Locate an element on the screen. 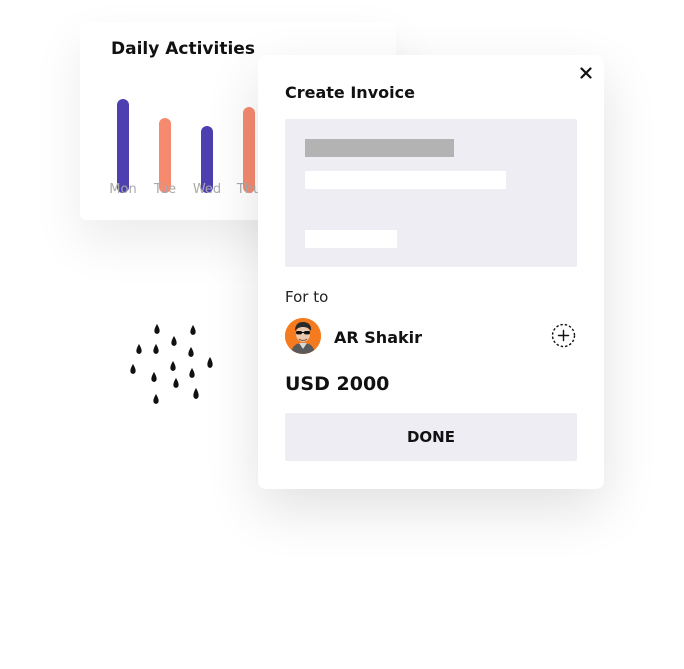  close-icon is located at coordinates (586, 73).